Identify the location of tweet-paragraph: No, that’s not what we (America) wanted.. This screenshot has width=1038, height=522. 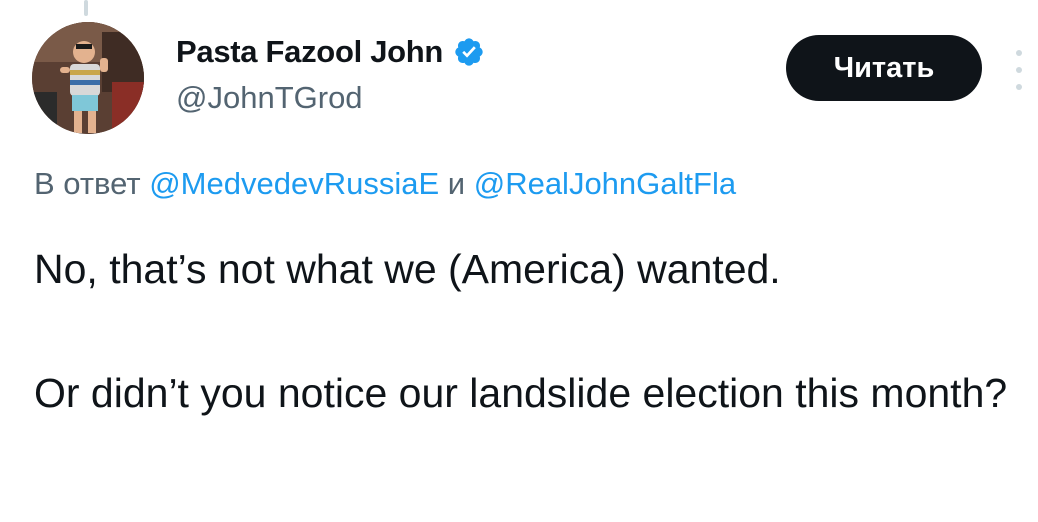
(407, 269).